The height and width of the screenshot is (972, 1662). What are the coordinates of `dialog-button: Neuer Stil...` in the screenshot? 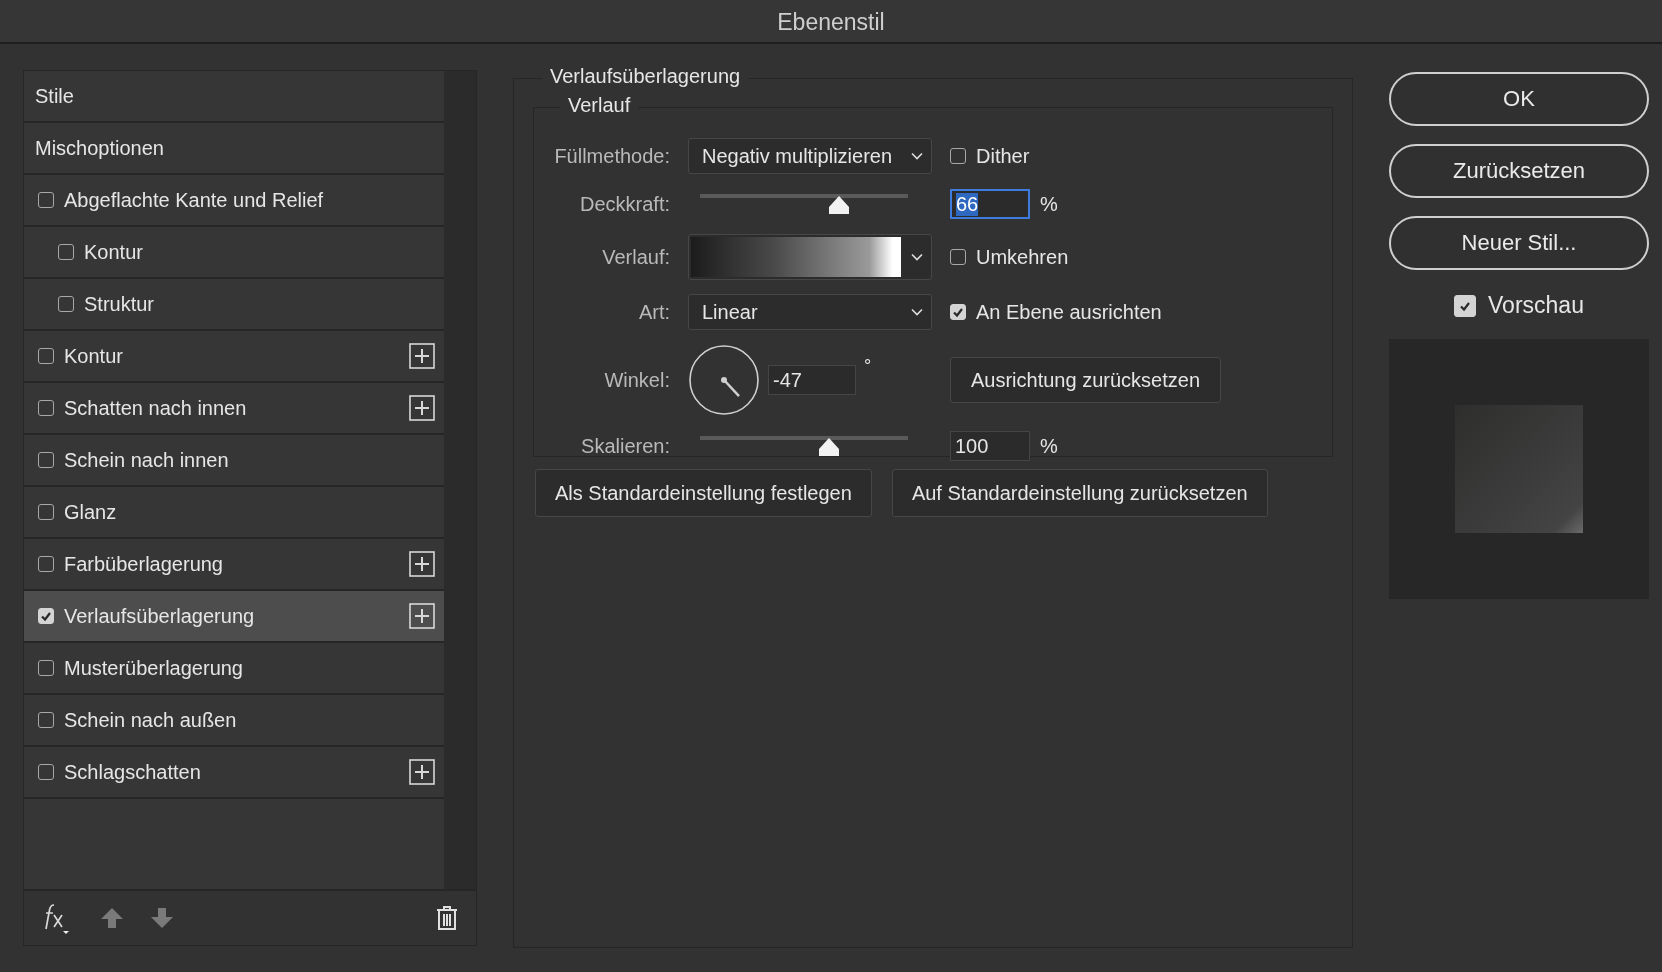 It's located at (1519, 243).